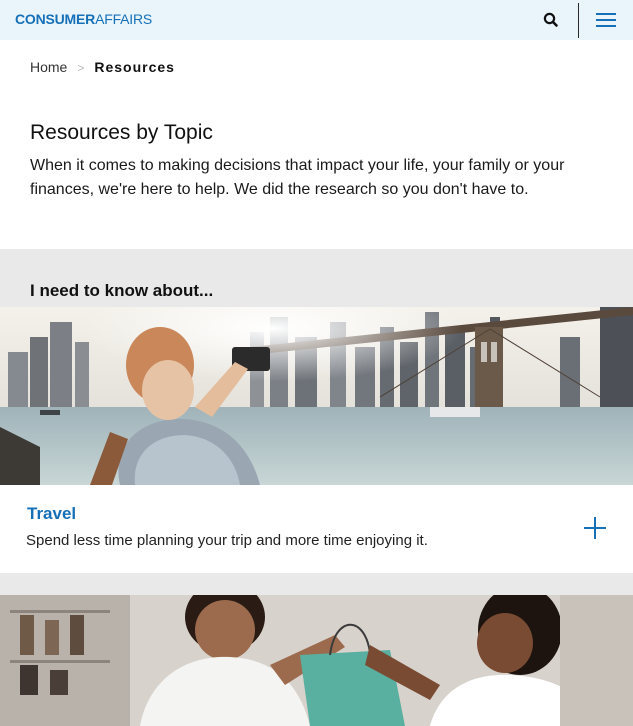 Image resolution: width=633 pixels, height=726 pixels. What do you see at coordinates (578, 20) in the screenshot?
I see `header-divider` at bounding box center [578, 20].